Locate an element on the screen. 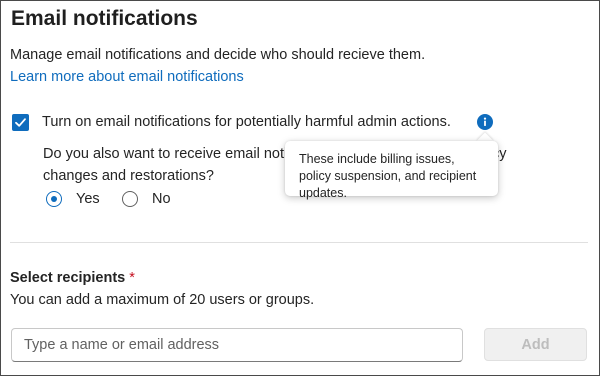 The width and height of the screenshot is (600, 376). radio-no-label: No is located at coordinates (161, 199).